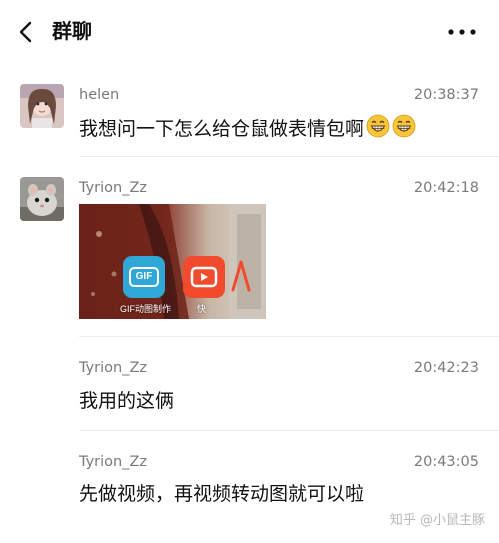 The image size is (499, 543). Describe the element at coordinates (249, 32) in the screenshot. I see `top-bar: 群聊` at that location.